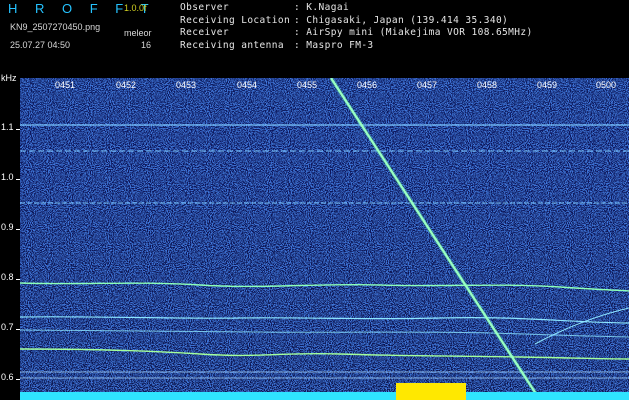 The width and height of the screenshot is (629, 400). What do you see at coordinates (401, 20) in the screenshot?
I see `info-value: : Chigasaki, Japan (139.414 35.340)` at bounding box center [401, 20].